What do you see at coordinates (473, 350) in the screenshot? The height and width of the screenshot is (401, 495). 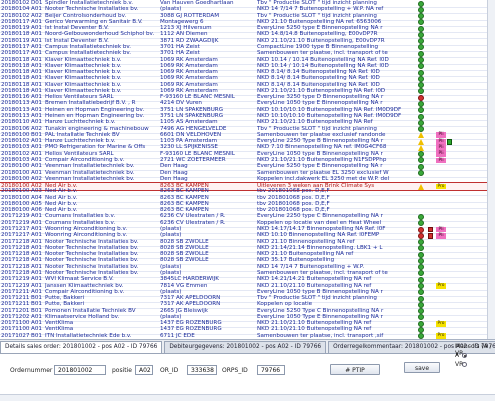 I see `mancos-label: Manco's (A / VR` at bounding box center [473, 350].